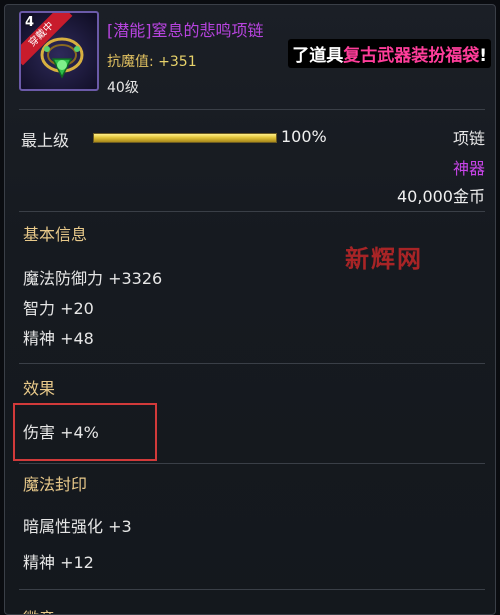 Image resolution: width=500 pixels, height=615 pixels. What do you see at coordinates (252, 109) in the screenshot?
I see `header-divider` at bounding box center [252, 109].